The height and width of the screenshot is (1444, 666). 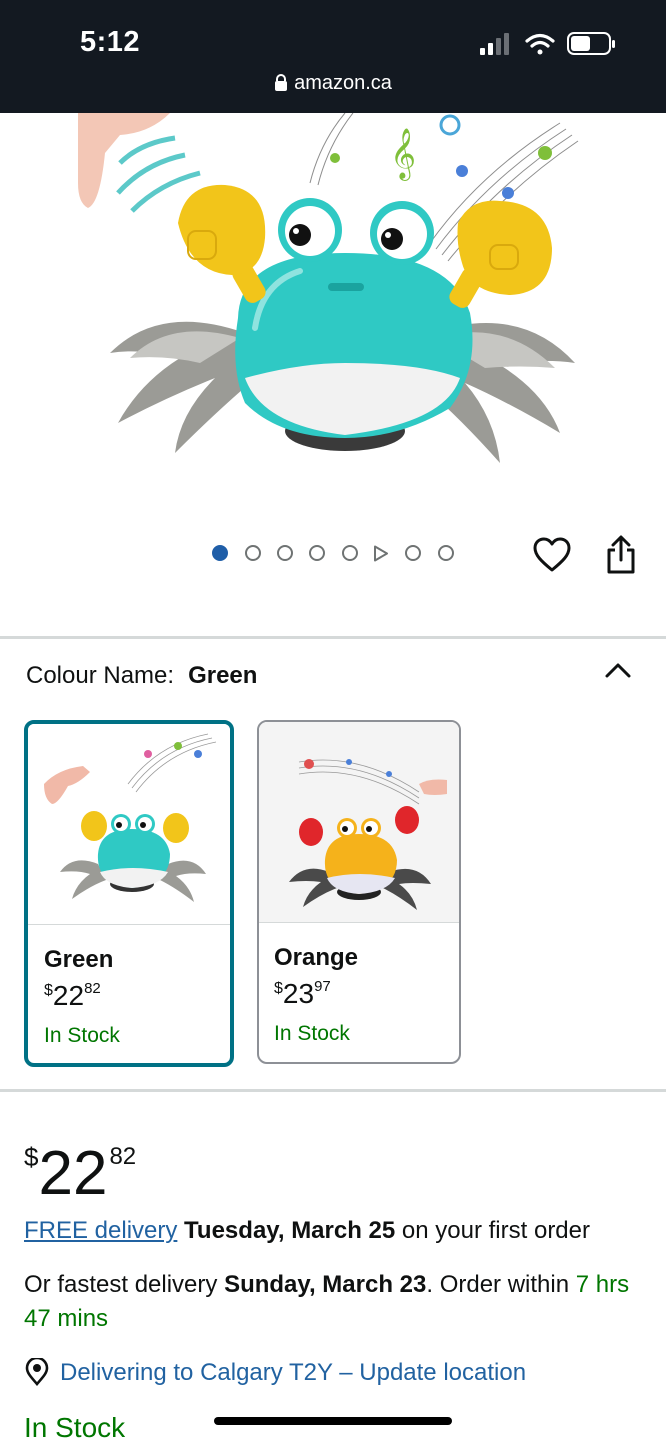 I want to click on wifi-icon, so click(x=540, y=44).